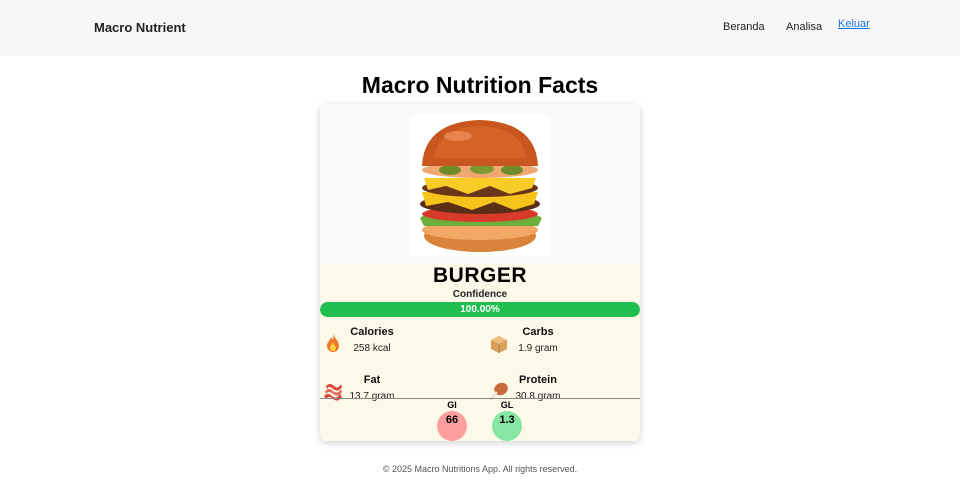 This screenshot has height=487, width=960. I want to click on gi-label: GI, so click(452, 405).